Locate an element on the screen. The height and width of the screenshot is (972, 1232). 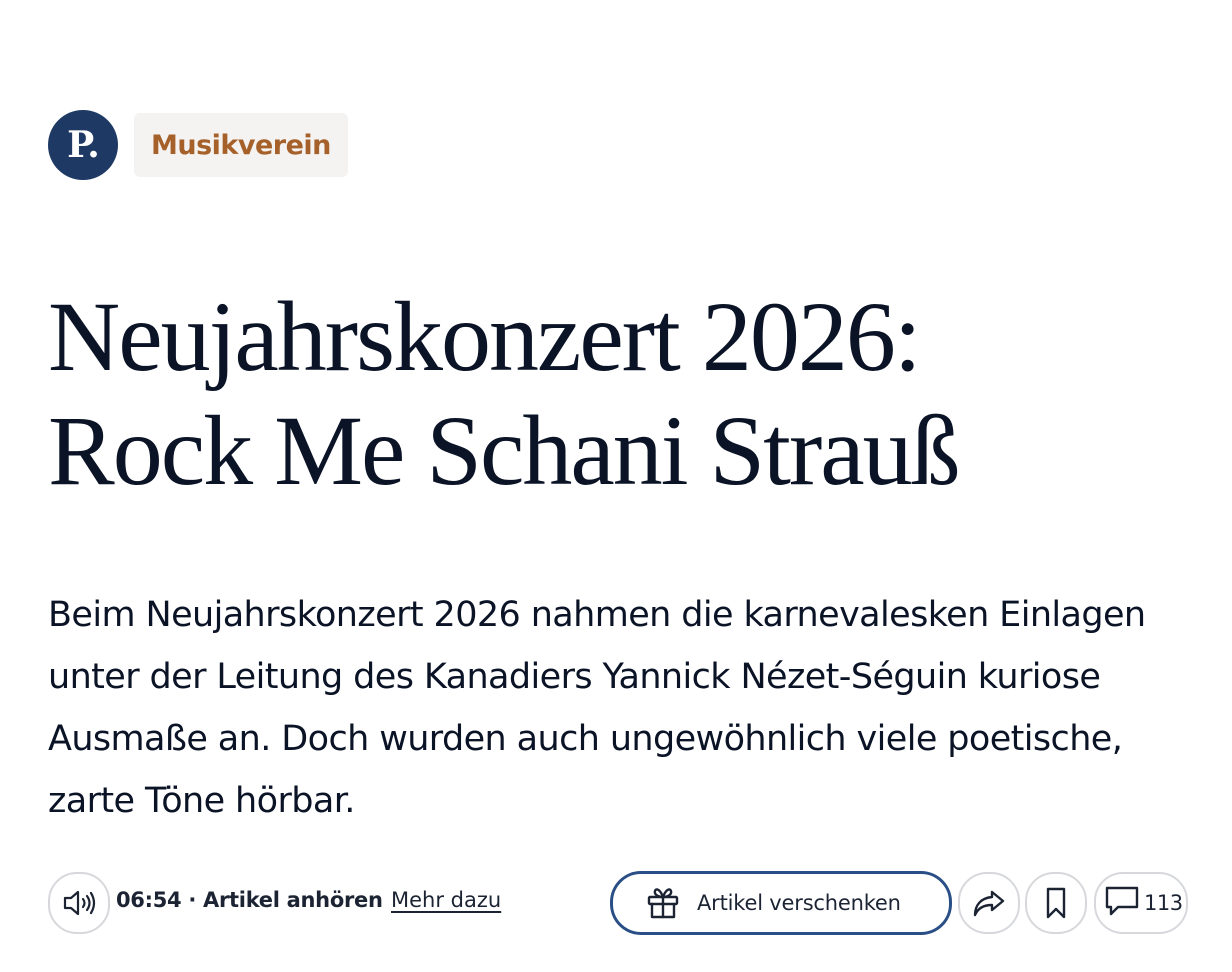
comments-button: 113 is located at coordinates (1141, 903).